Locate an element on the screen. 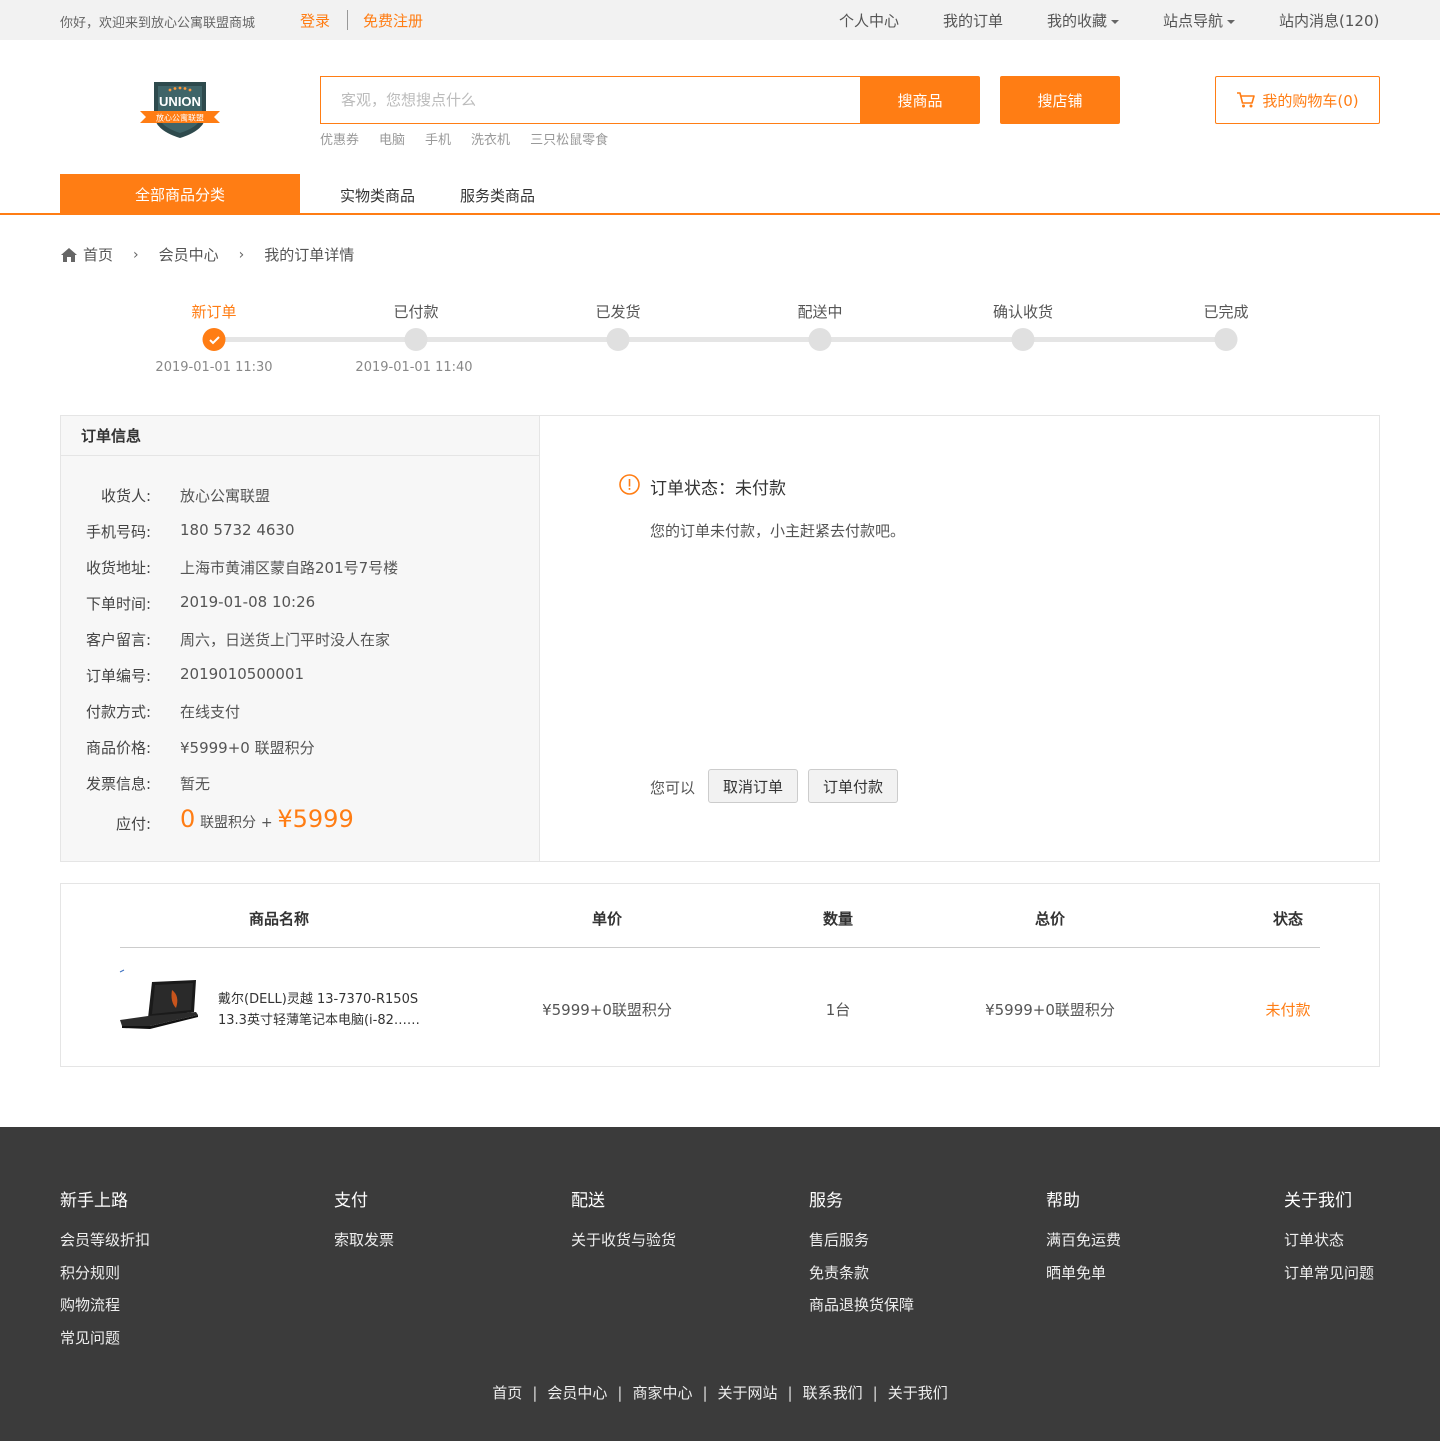  product-total: ¥5999+0联盟积分 is located at coordinates (1050, 1010).